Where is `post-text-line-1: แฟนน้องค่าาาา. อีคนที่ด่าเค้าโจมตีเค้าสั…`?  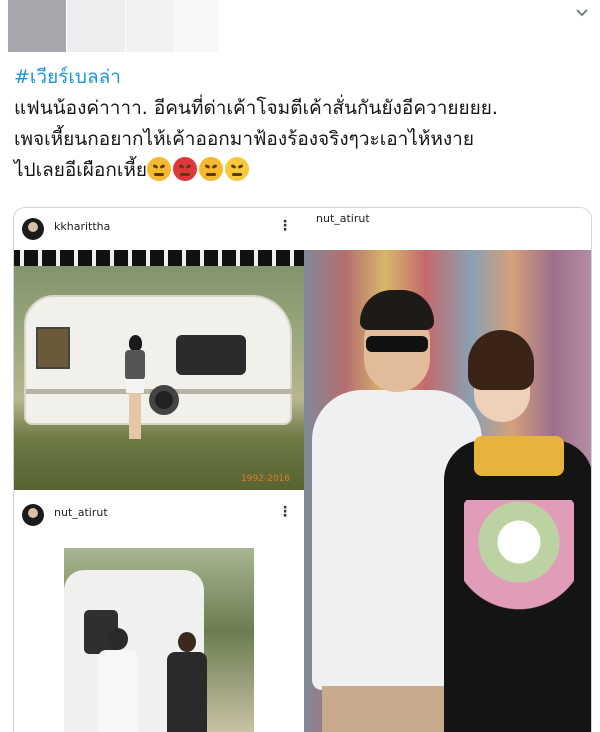
post-text-line-1: แฟนน้องค่าาาา. อีคนที่ด่าเค้าโจมตีเค้าสั… is located at coordinates (256, 108).